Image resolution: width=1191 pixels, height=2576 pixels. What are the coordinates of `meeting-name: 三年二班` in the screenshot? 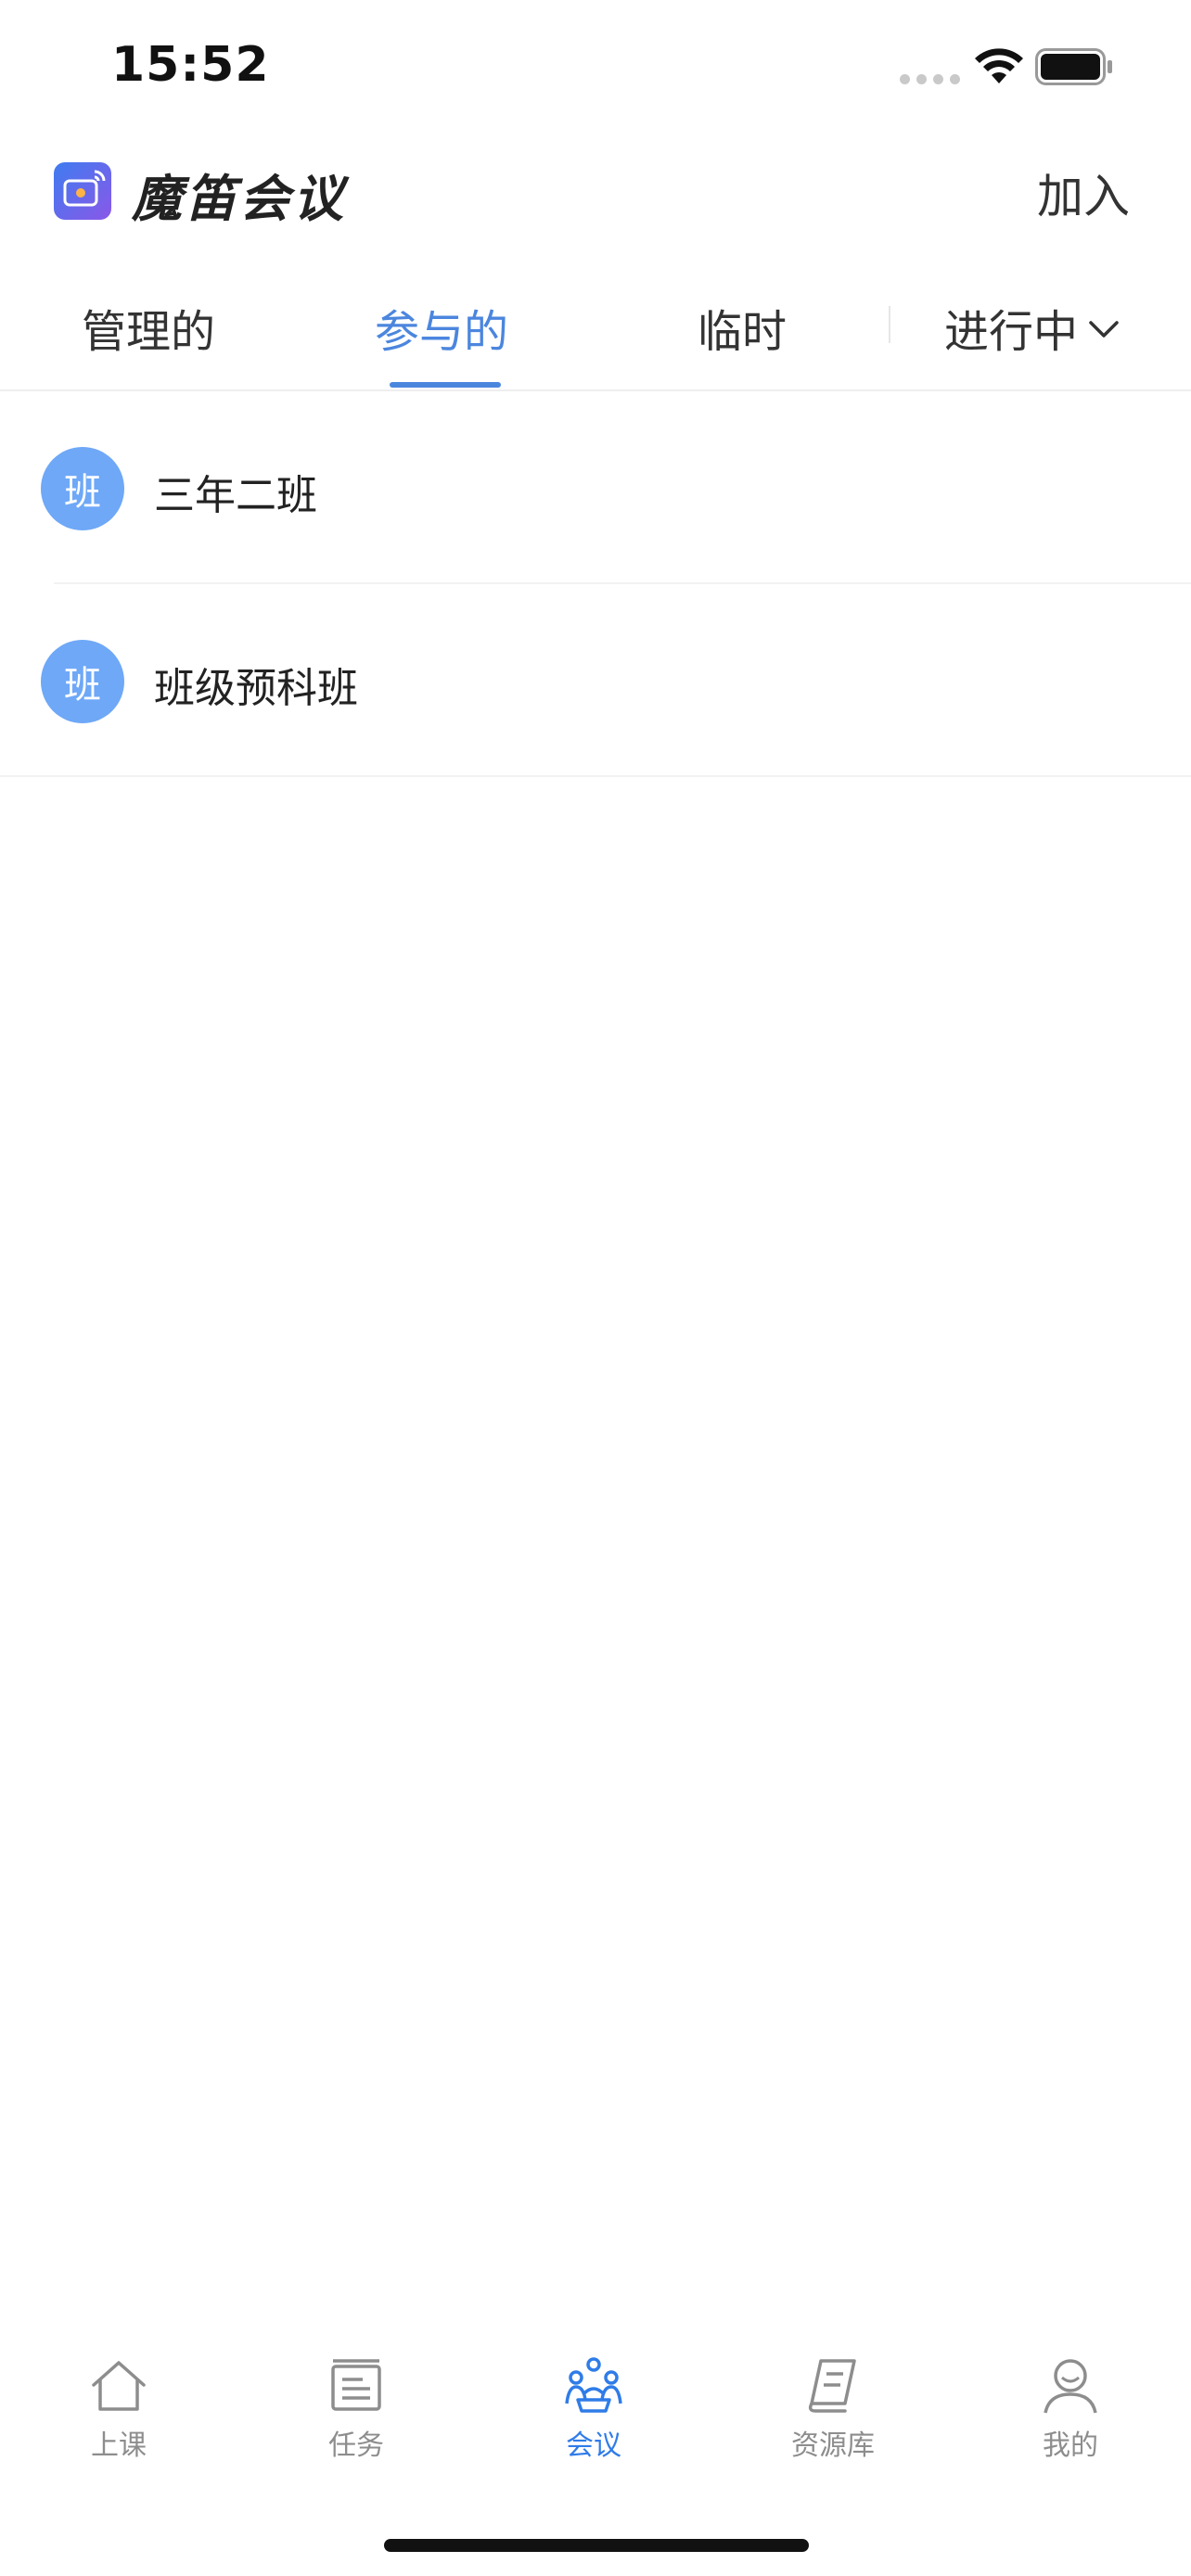 It's located at (235, 495).